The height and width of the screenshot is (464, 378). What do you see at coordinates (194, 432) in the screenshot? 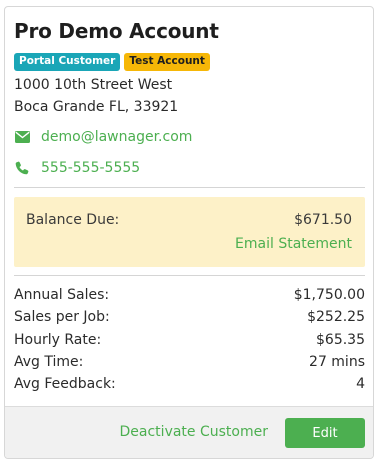
I see `deactivate-customer-link: Deactivate Customer` at bounding box center [194, 432].